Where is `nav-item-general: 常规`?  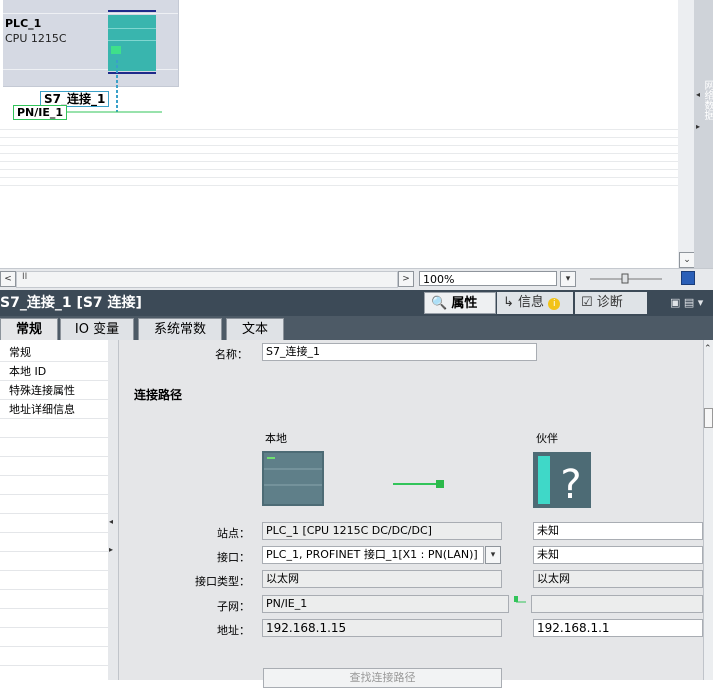
nav-item-general: 常规 is located at coordinates (54, 352).